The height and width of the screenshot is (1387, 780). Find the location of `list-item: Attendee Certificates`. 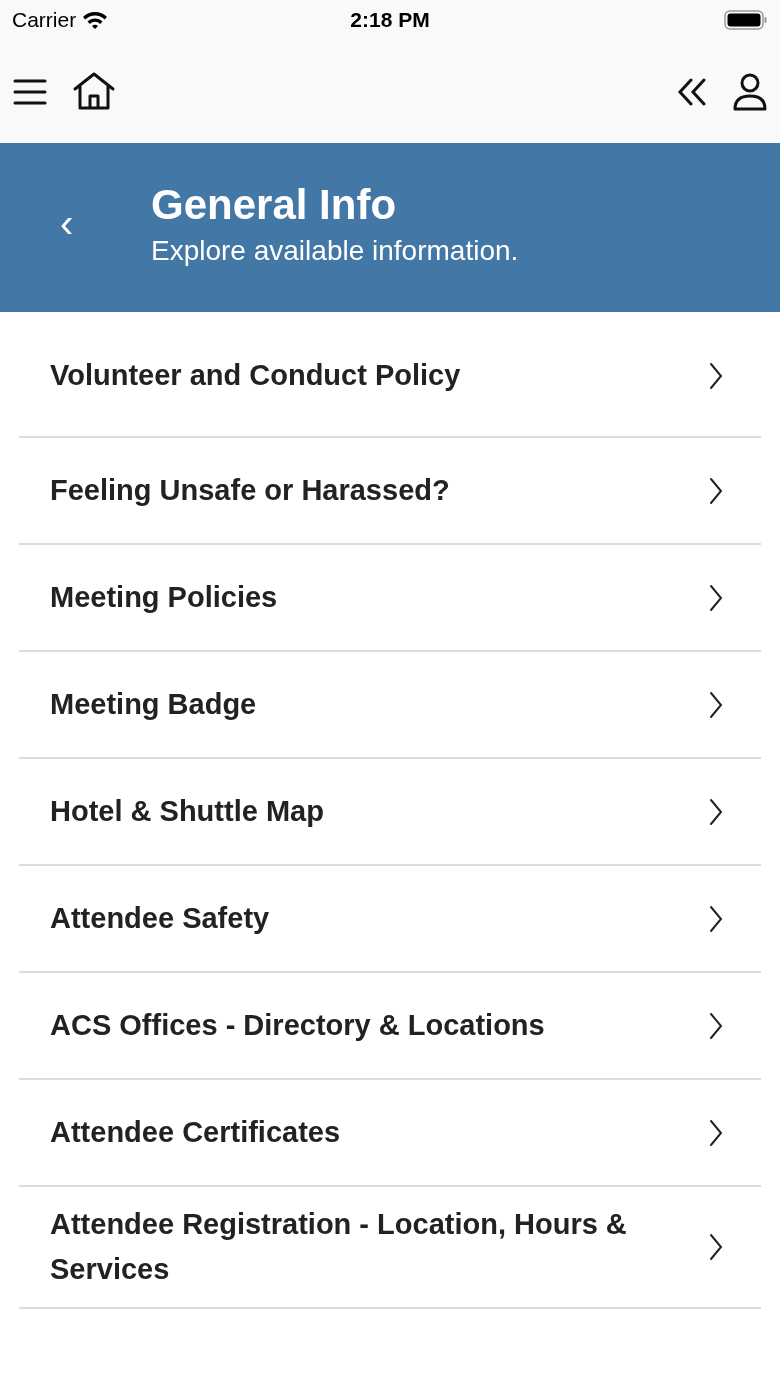

list-item: Attendee Certificates is located at coordinates (390, 1133).